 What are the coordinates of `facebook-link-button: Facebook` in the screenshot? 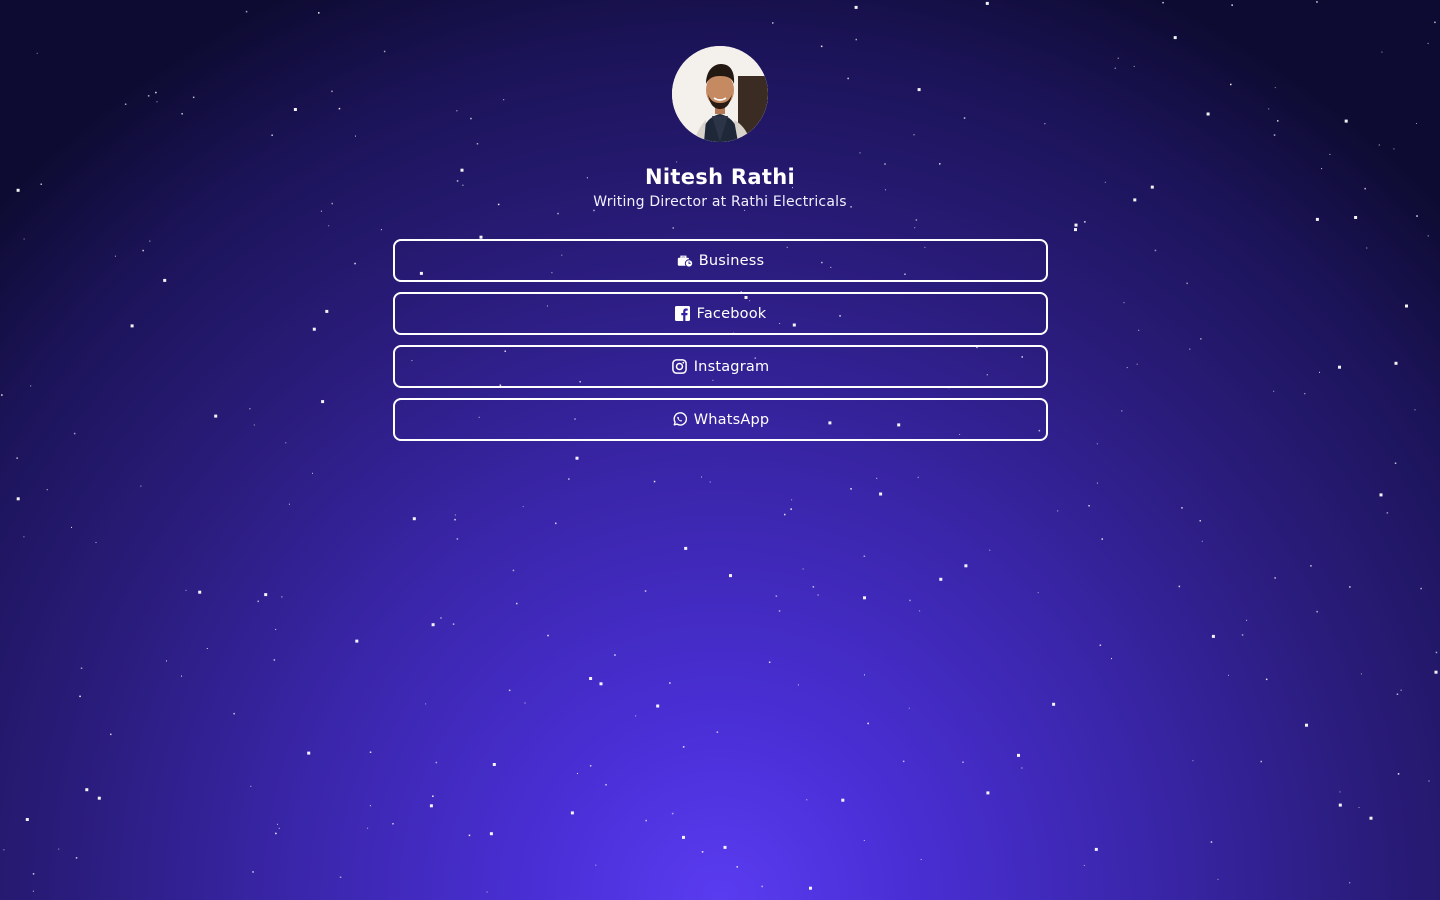 It's located at (720, 313).